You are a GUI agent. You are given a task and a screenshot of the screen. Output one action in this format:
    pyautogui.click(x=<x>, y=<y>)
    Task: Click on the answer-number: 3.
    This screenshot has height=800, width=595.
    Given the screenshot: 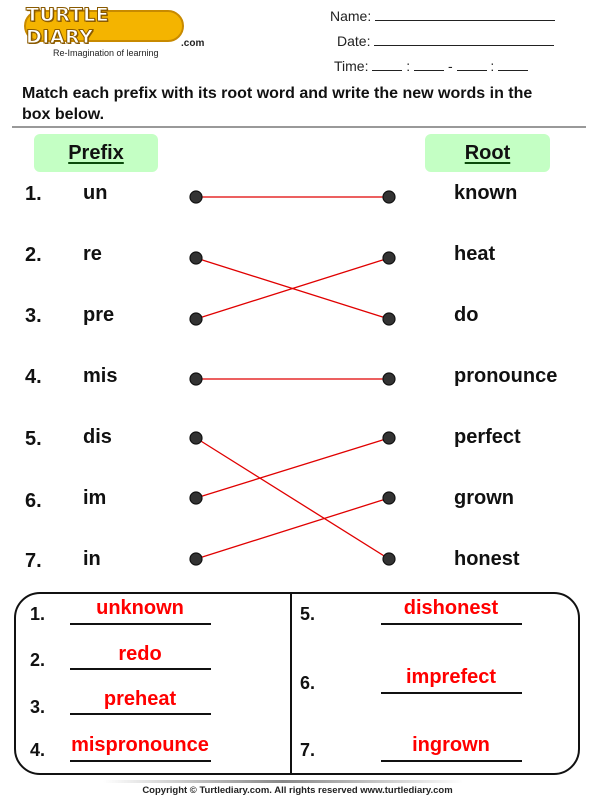 What is the action you would take?
    pyautogui.click(x=38, y=707)
    